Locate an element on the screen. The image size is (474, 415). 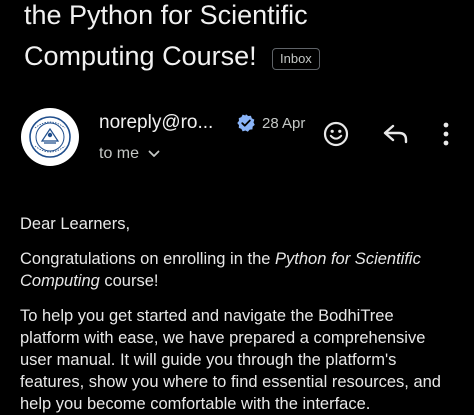
email-subject-line-2: Computing Course! is located at coordinates (140, 56).